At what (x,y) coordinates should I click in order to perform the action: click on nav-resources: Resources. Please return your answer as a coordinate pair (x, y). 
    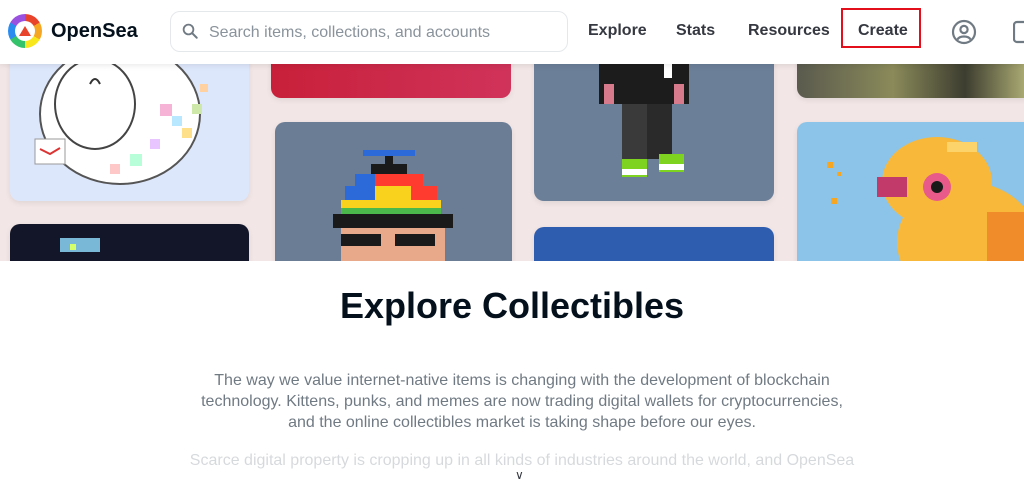
    Looking at the image, I should click on (789, 31).